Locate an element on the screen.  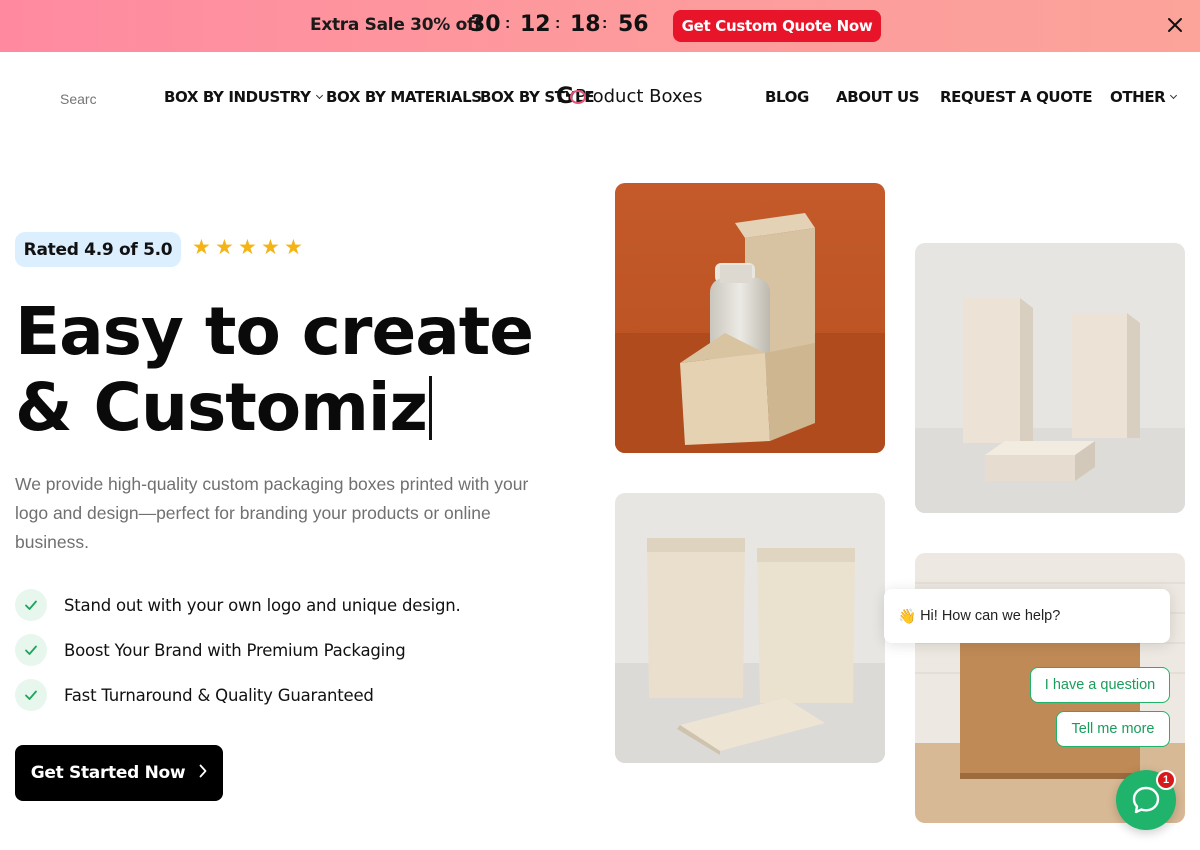
nav-box-by-industry: BOX BY INDUSTRY is located at coordinates (243, 97).